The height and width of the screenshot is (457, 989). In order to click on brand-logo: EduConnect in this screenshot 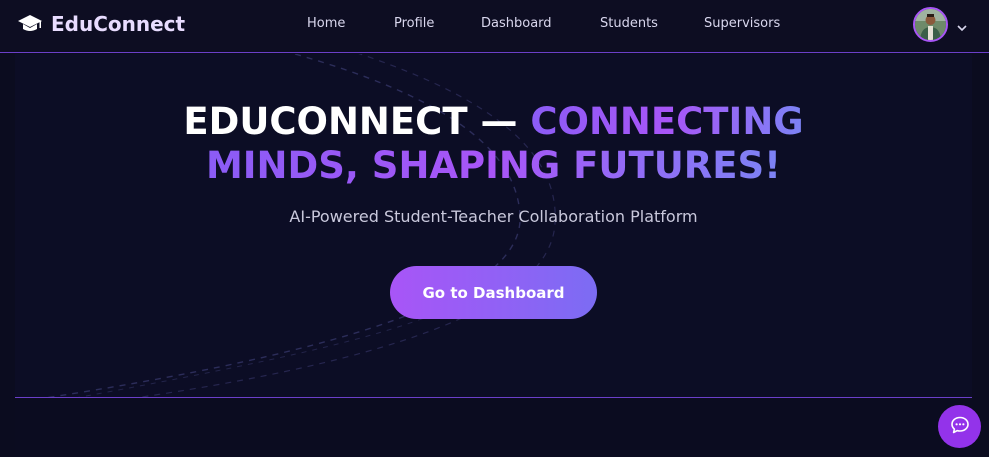, I will do `click(101, 24)`.